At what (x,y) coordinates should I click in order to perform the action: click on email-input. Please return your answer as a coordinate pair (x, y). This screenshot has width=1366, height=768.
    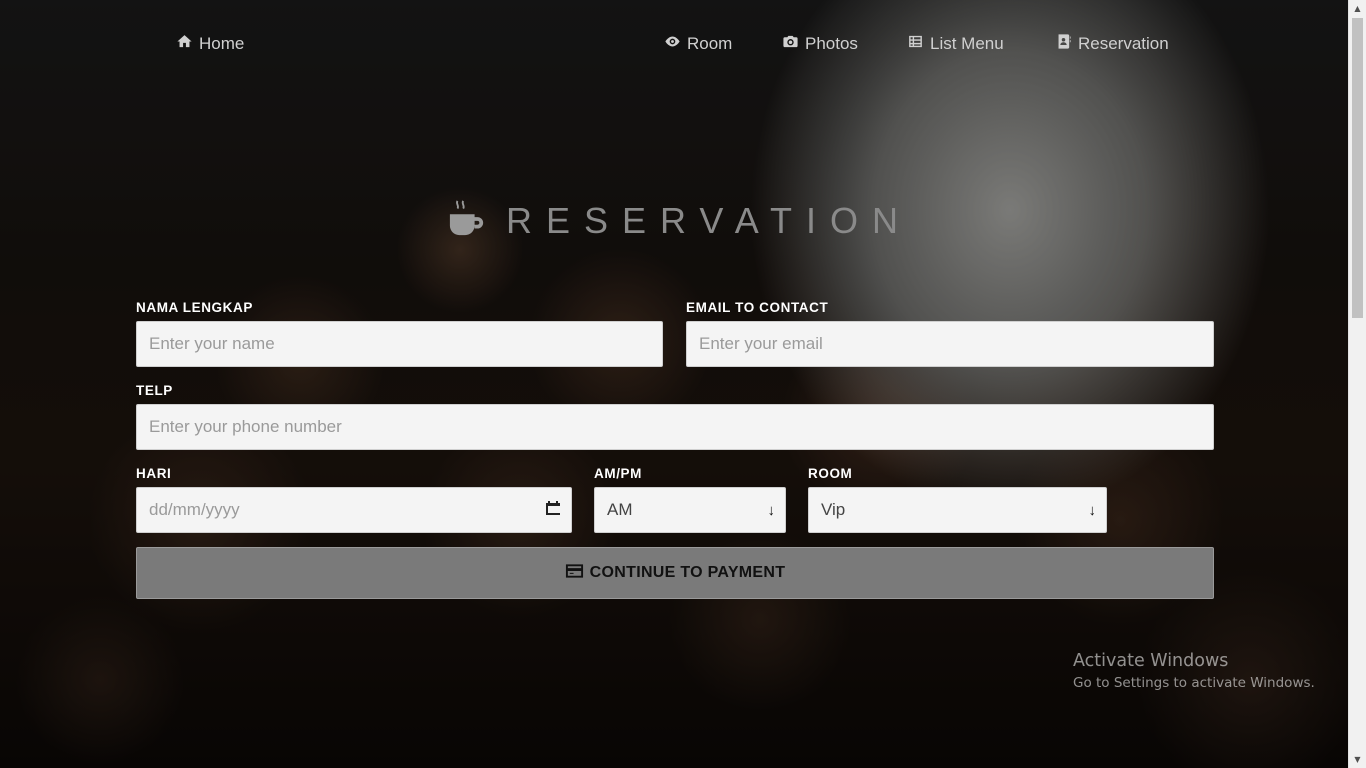
    Looking at the image, I should click on (950, 344).